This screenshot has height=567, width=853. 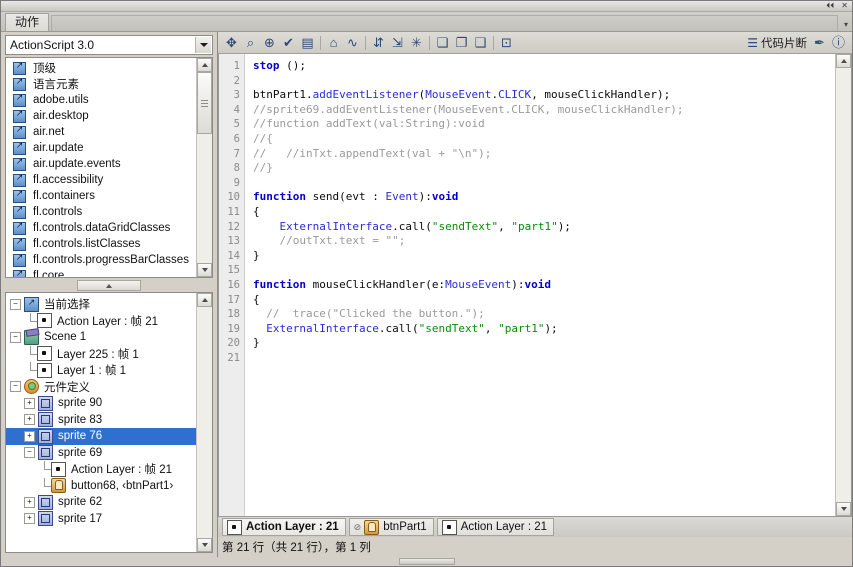 What do you see at coordinates (101, 68) in the screenshot?
I see `class-list-item: 顶级` at bounding box center [101, 68].